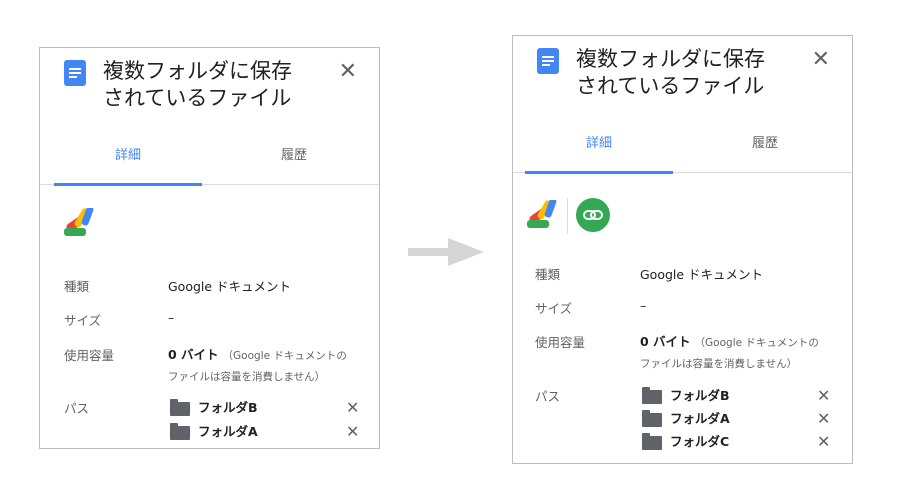  I want to click on link-icon, so click(593, 215).